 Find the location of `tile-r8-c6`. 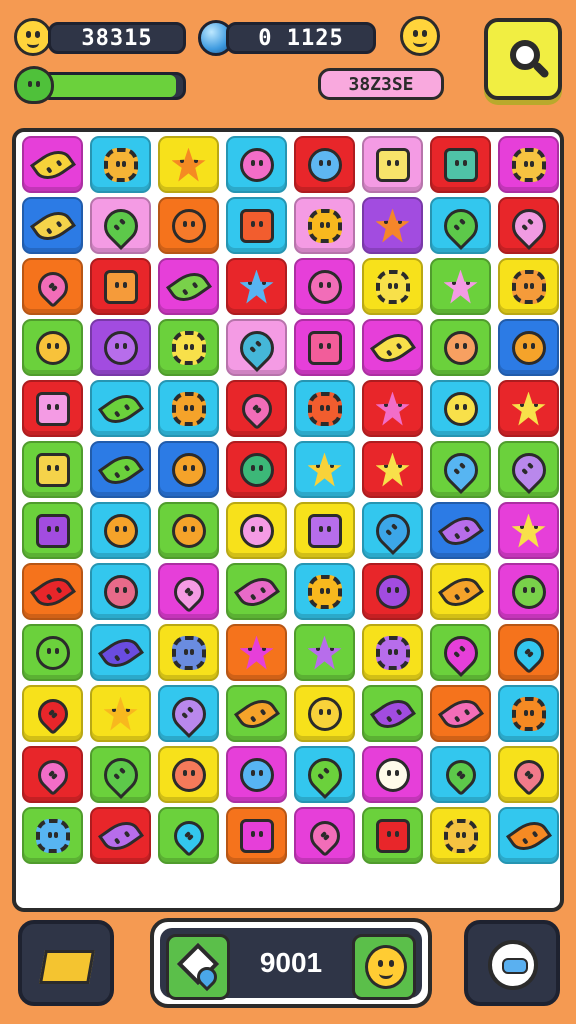

tile-r8-c6 is located at coordinates (392, 591).